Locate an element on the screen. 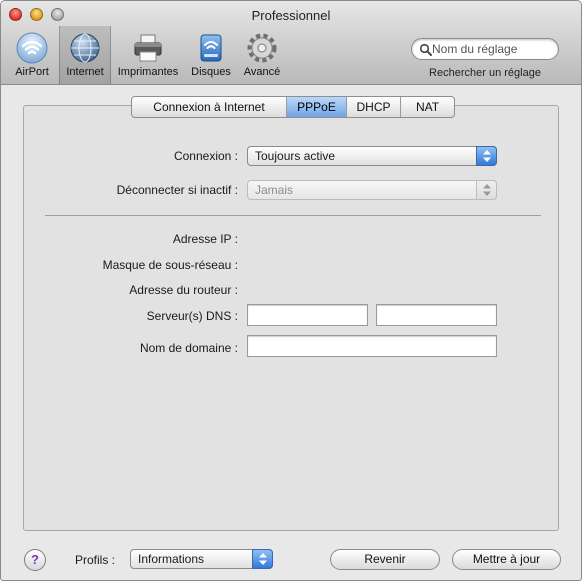  toolbar-item-airport: AirPort is located at coordinates (32, 55).